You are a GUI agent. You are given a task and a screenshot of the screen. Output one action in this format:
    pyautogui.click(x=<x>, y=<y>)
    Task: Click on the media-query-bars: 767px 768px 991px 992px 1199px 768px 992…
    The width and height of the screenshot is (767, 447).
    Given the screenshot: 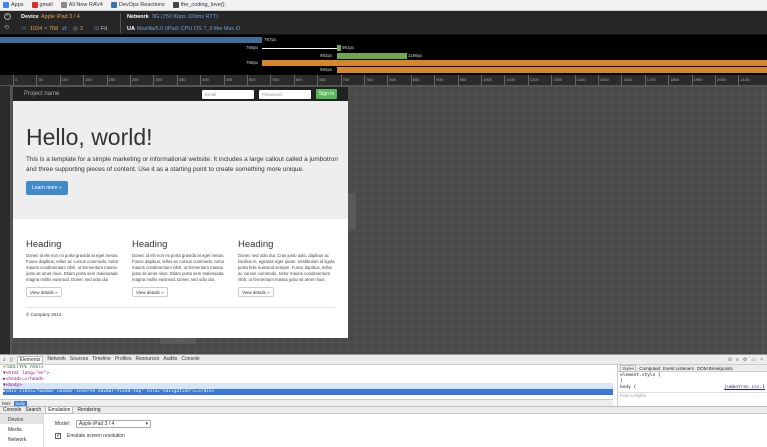 What is the action you would take?
    pyautogui.click(x=383, y=55)
    